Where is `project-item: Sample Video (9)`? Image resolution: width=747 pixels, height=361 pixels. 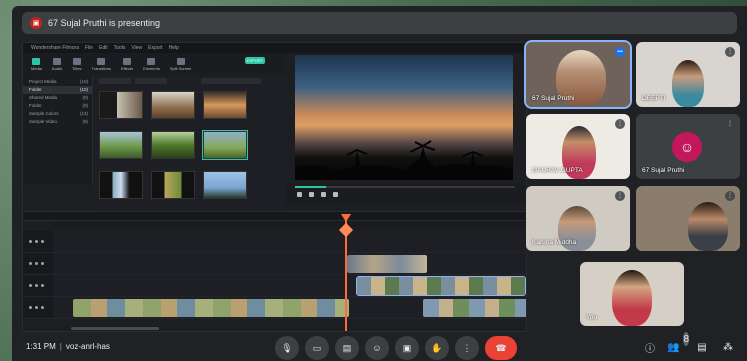
project-item: Sample Video (9) is located at coordinates (57, 122).